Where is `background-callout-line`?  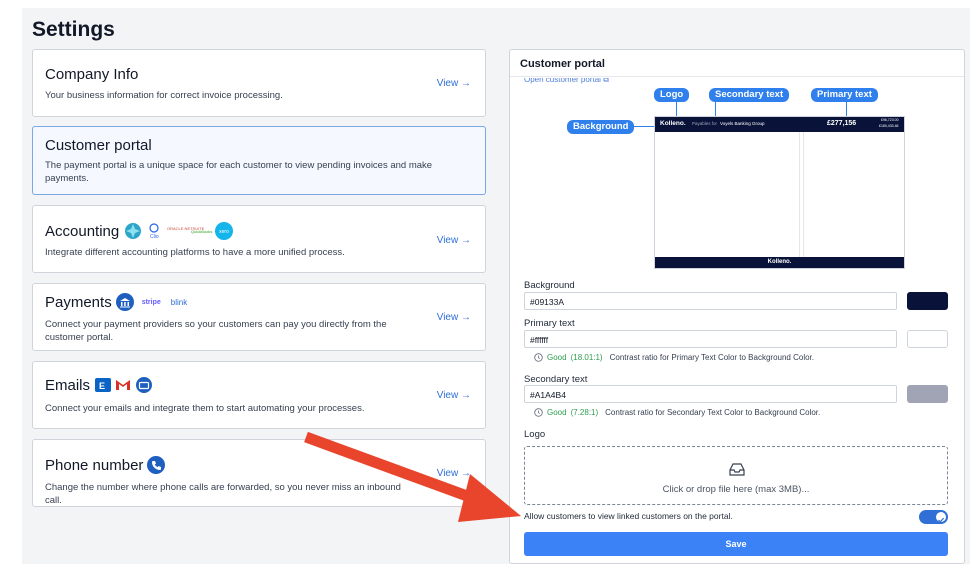
background-callout-line is located at coordinates (645, 126).